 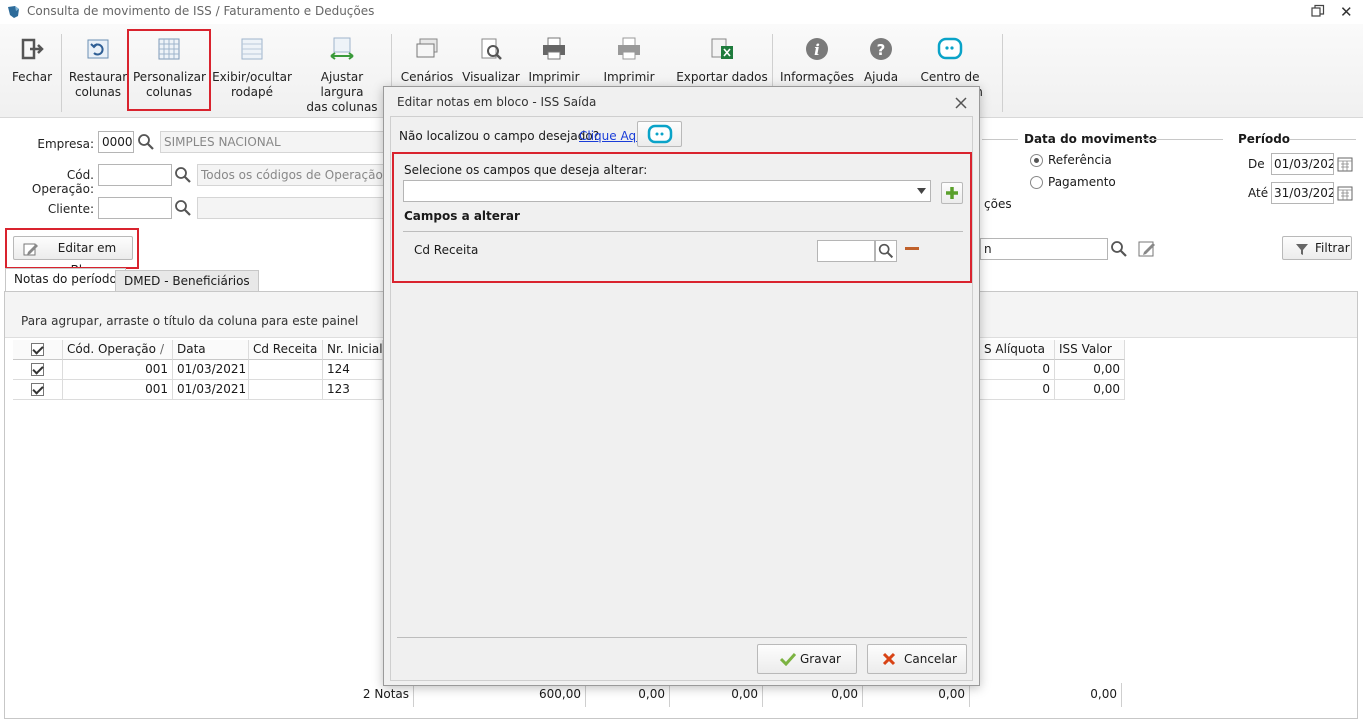 What do you see at coordinates (1346, 12) in the screenshot?
I see `close-window-icon: ✕` at bounding box center [1346, 12].